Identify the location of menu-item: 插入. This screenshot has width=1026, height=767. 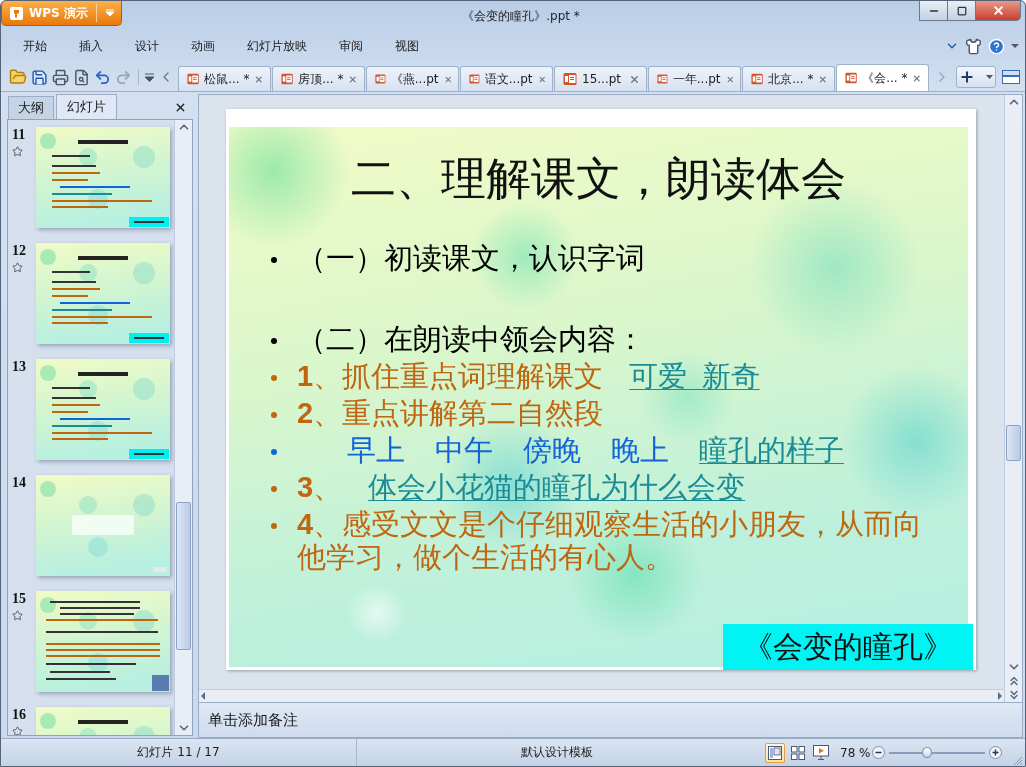
(91, 46).